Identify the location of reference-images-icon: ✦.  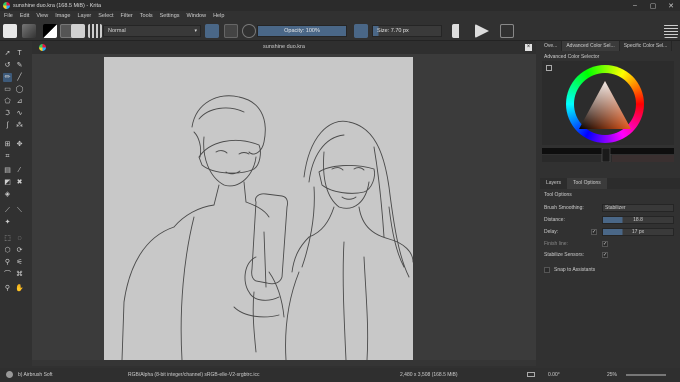
(7, 222).